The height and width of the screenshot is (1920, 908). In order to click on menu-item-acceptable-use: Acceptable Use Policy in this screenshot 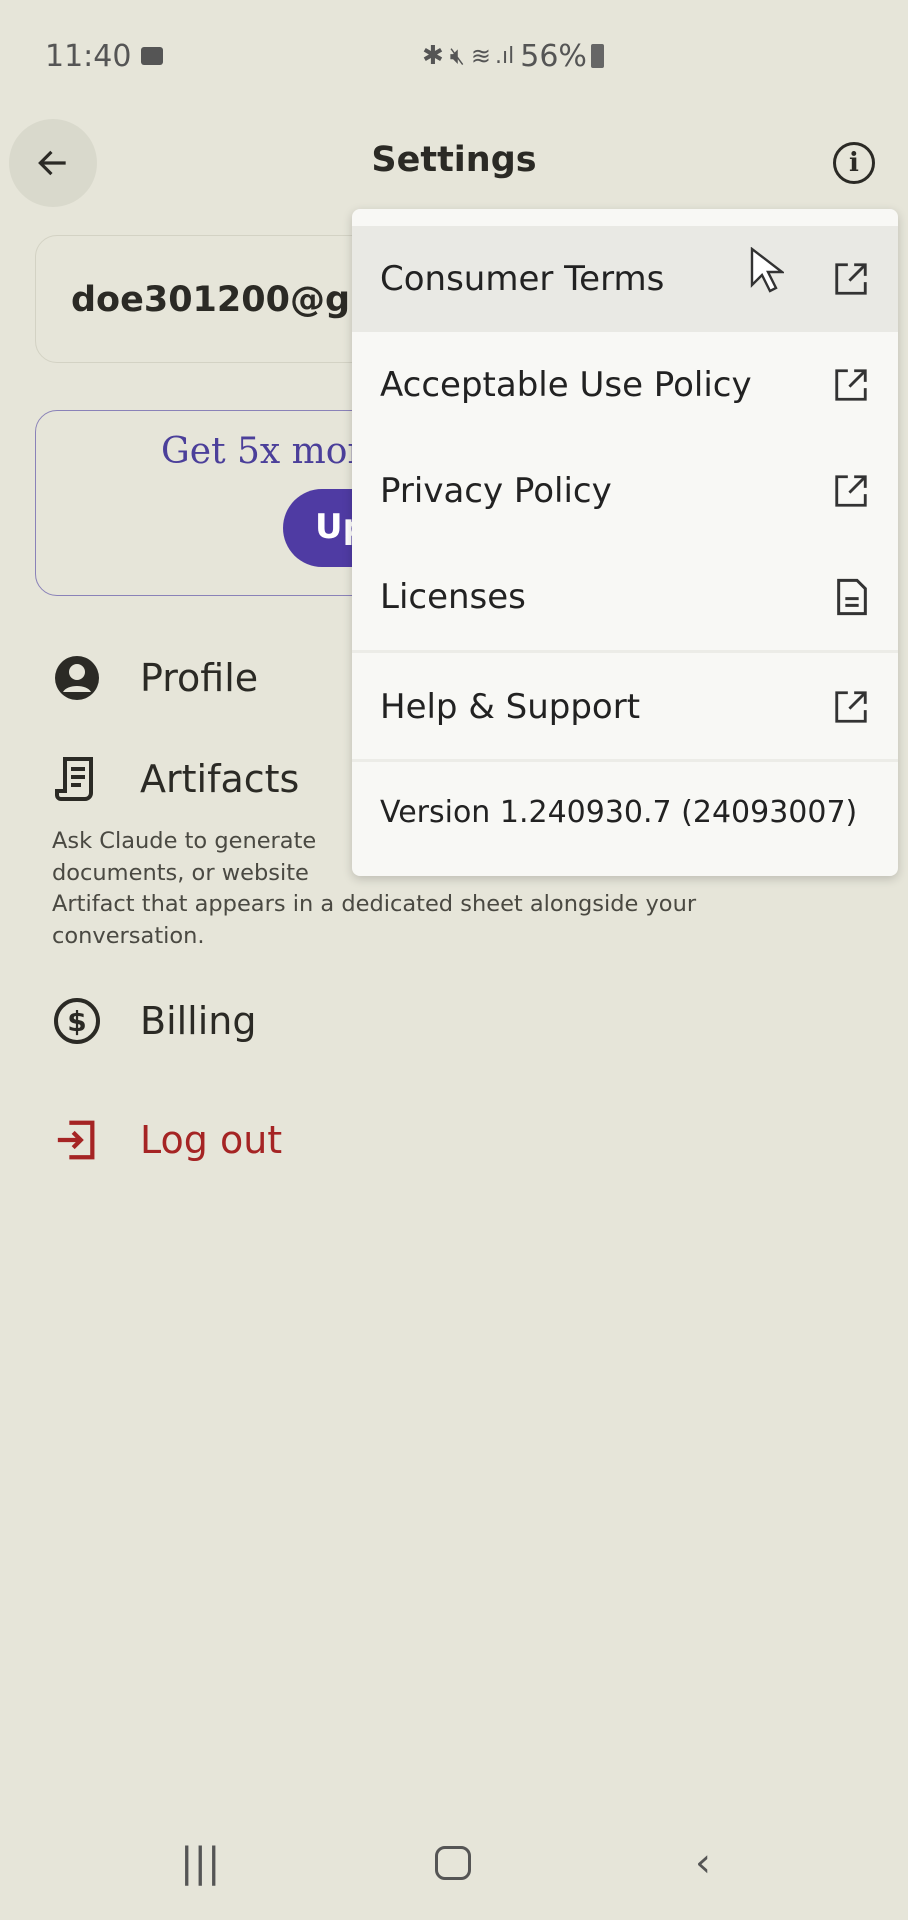, I will do `click(625, 385)`.